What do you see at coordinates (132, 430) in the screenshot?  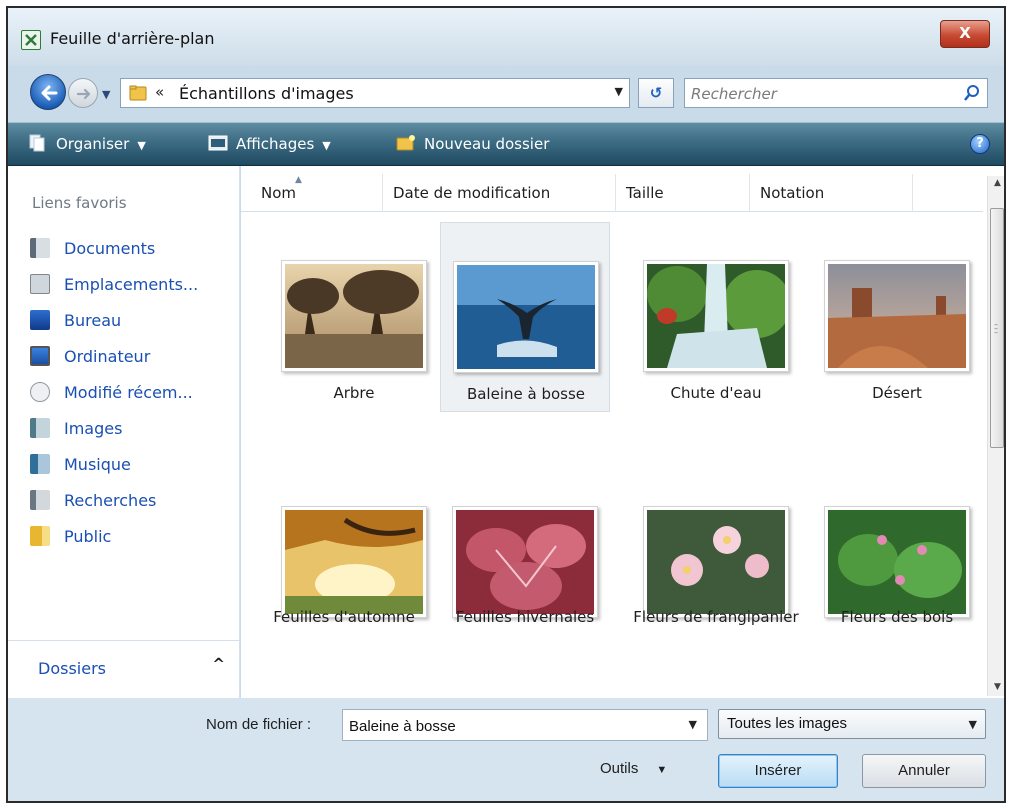 I see `nav-item-pictures: Images` at bounding box center [132, 430].